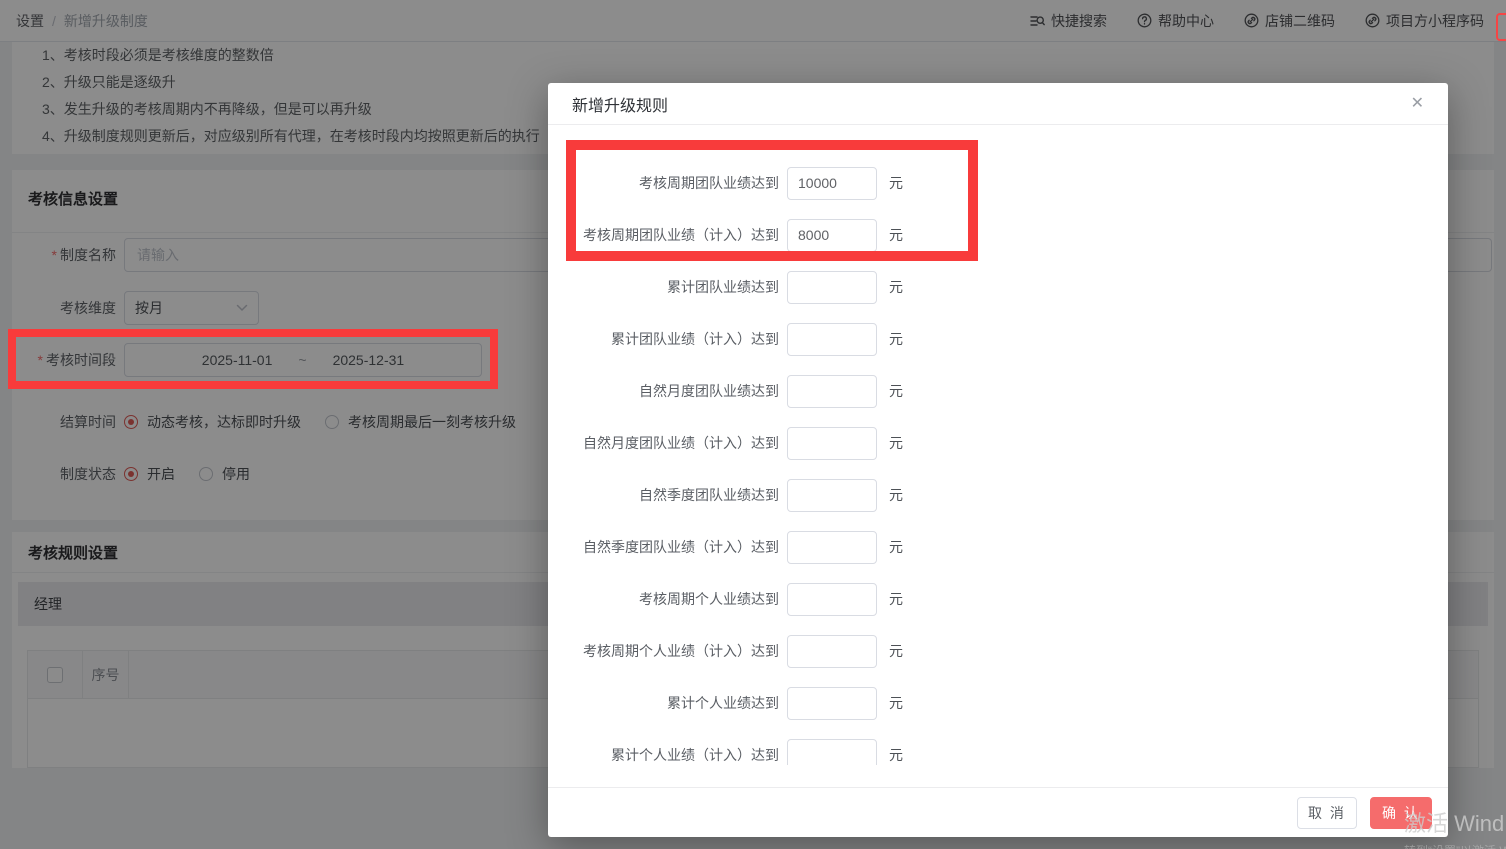 The image size is (1506, 849). Describe the element at coordinates (998, 747) in the screenshot. I see `rule-threshold-row: 累计个人业绩（计入）达到 元` at that location.